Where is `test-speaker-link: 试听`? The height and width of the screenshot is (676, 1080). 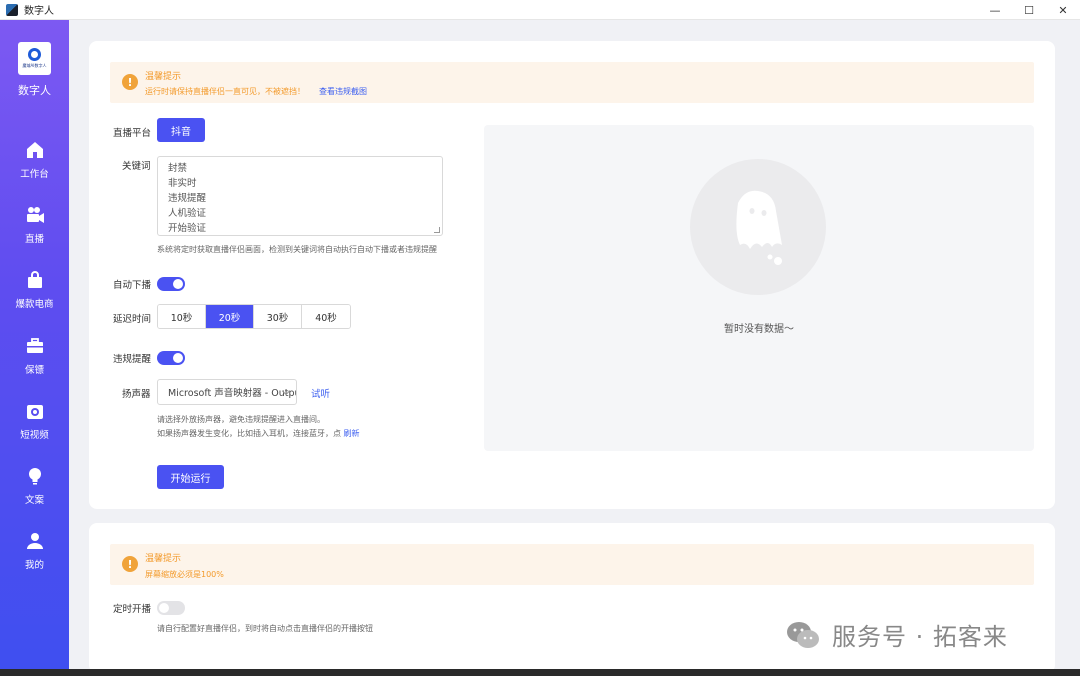 test-speaker-link: 试听 is located at coordinates (320, 393).